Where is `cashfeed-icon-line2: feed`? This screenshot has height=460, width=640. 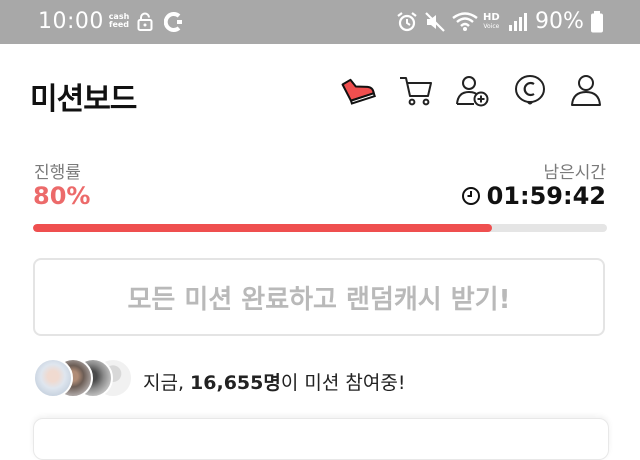 cashfeed-icon-line2: feed is located at coordinates (119, 24).